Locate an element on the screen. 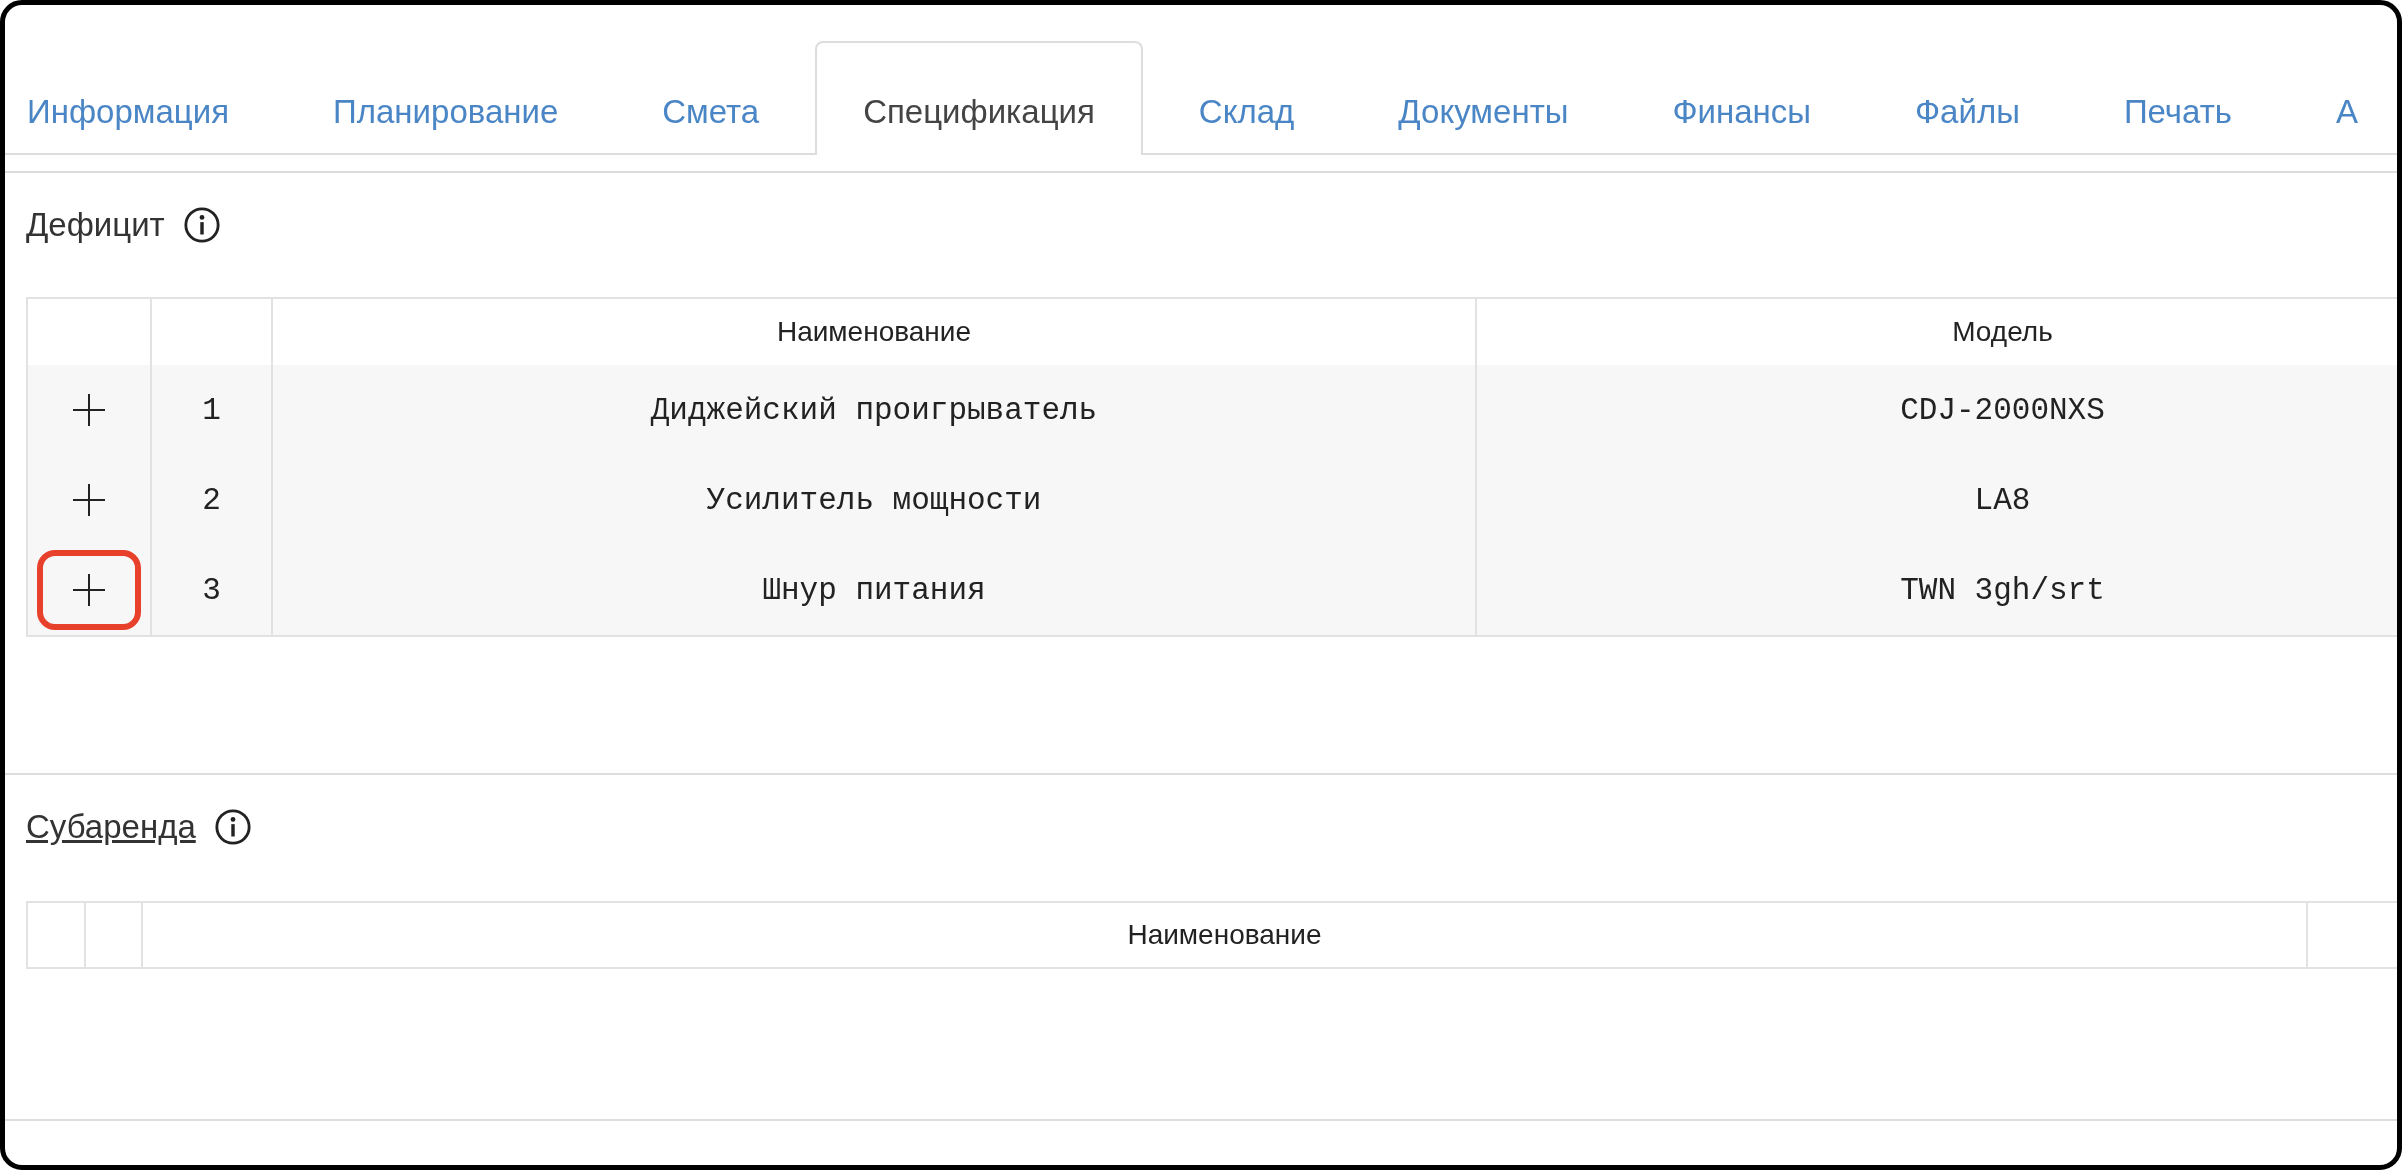 This screenshot has width=2402, height=1170. table-cell: 3 is located at coordinates (212, 590).